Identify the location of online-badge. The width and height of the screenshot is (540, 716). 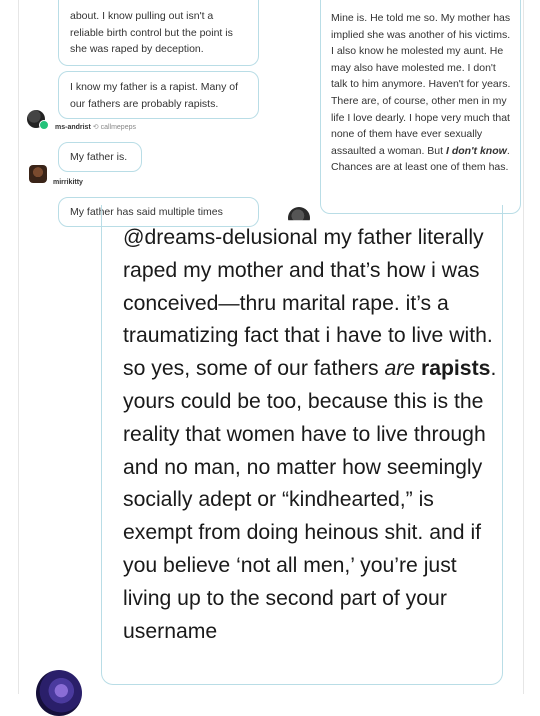
(44, 125).